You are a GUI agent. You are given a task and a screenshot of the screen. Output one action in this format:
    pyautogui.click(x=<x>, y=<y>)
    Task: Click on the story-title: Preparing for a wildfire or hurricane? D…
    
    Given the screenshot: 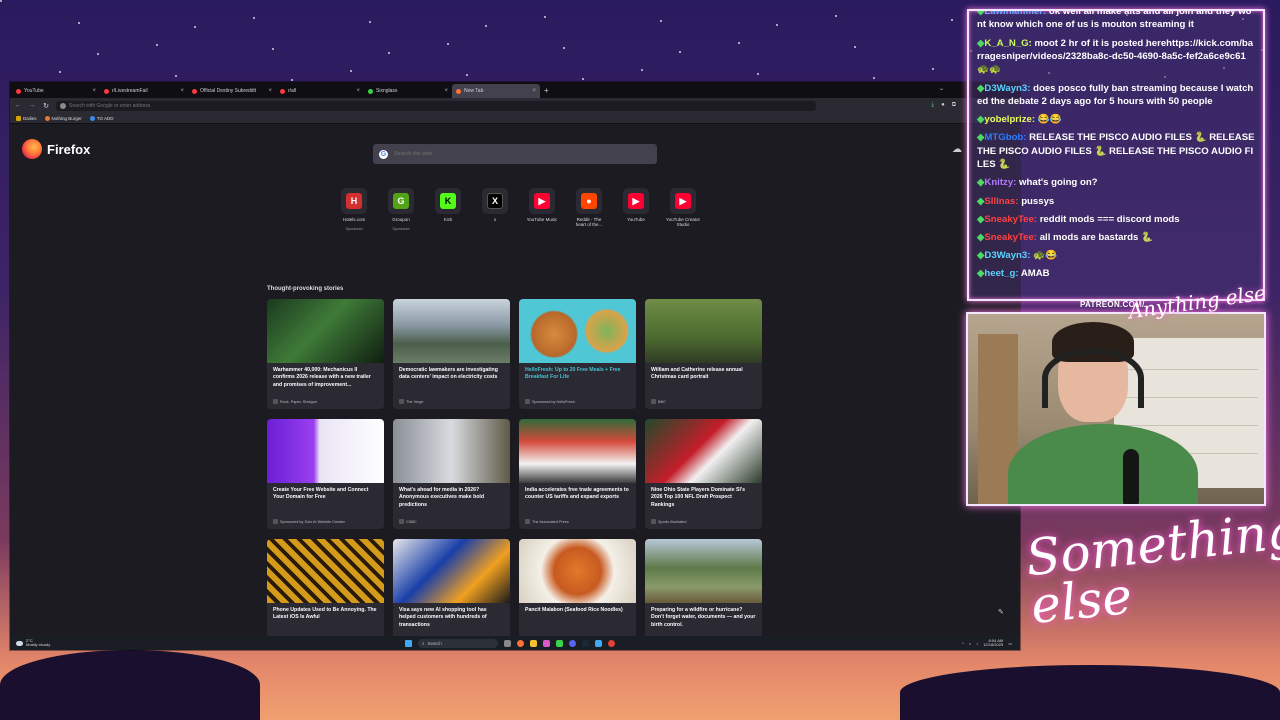 What is the action you would take?
    pyautogui.click(x=703, y=617)
    